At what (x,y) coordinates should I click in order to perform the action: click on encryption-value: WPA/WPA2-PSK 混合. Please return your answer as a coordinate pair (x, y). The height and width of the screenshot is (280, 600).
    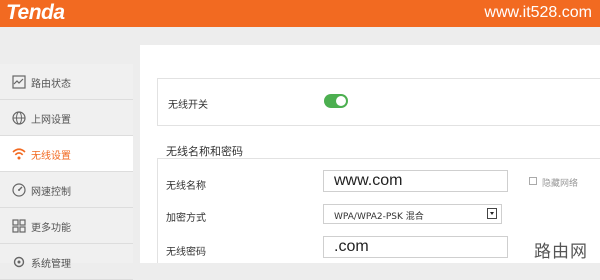
    Looking at the image, I should click on (379, 217).